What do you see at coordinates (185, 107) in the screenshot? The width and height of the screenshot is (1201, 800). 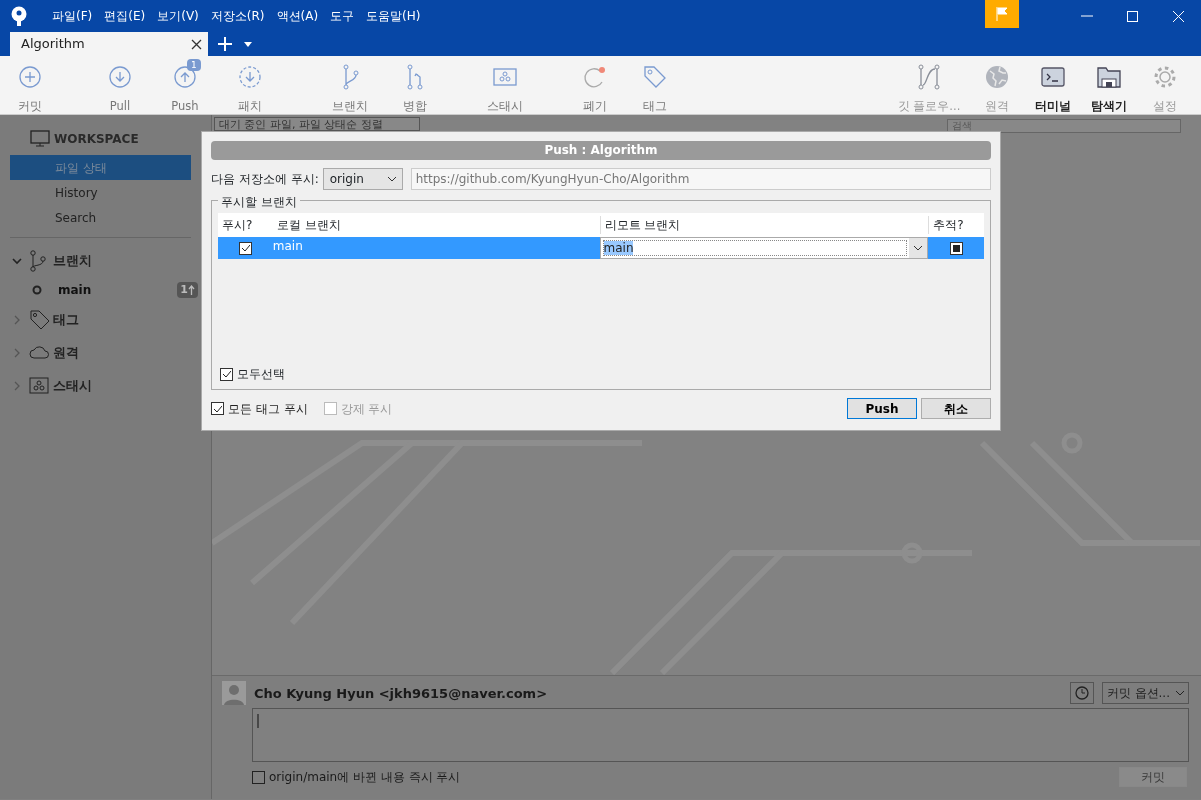 I see `toolbar-label: Push` at bounding box center [185, 107].